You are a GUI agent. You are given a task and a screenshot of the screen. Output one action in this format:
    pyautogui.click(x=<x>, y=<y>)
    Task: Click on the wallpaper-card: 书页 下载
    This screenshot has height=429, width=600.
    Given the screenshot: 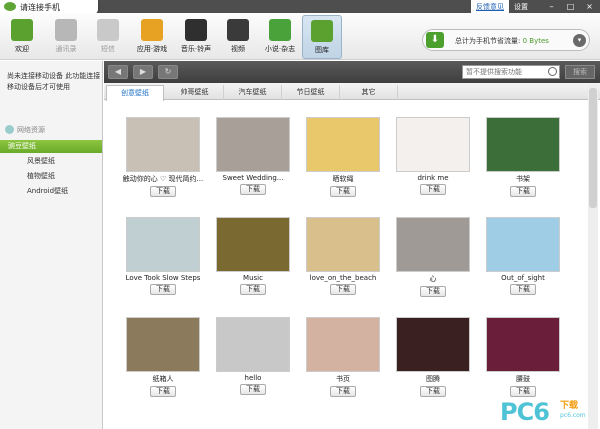 What is the action you would take?
    pyautogui.click(x=343, y=366)
    